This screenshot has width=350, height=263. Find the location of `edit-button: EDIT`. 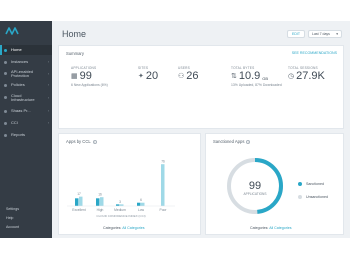

edit-button: EDIT is located at coordinates (296, 34).